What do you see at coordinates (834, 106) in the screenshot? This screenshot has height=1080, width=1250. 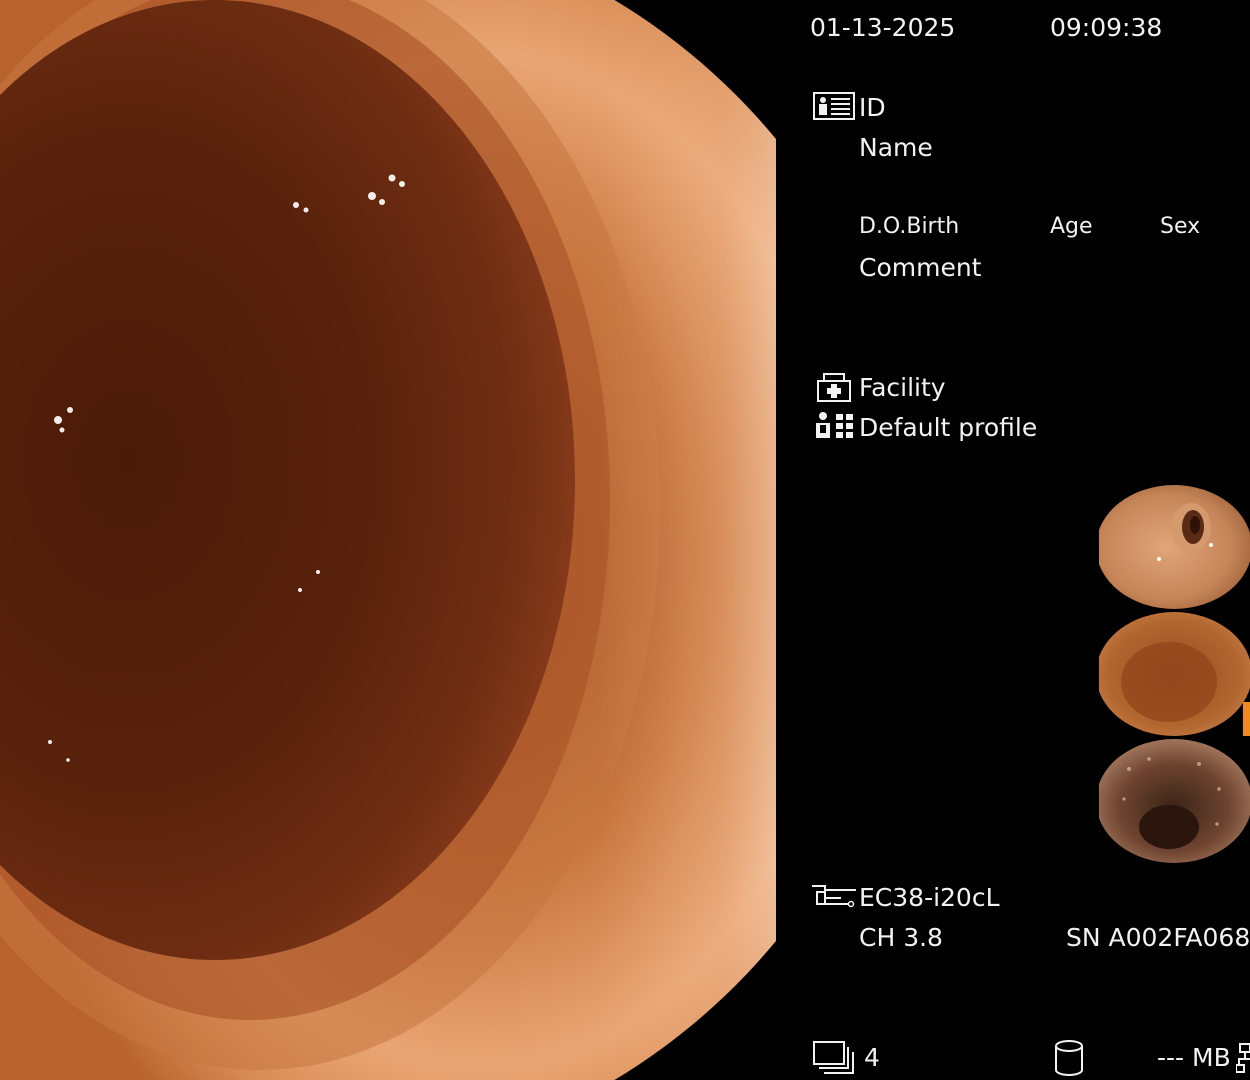 I see `patient-card-icon` at bounding box center [834, 106].